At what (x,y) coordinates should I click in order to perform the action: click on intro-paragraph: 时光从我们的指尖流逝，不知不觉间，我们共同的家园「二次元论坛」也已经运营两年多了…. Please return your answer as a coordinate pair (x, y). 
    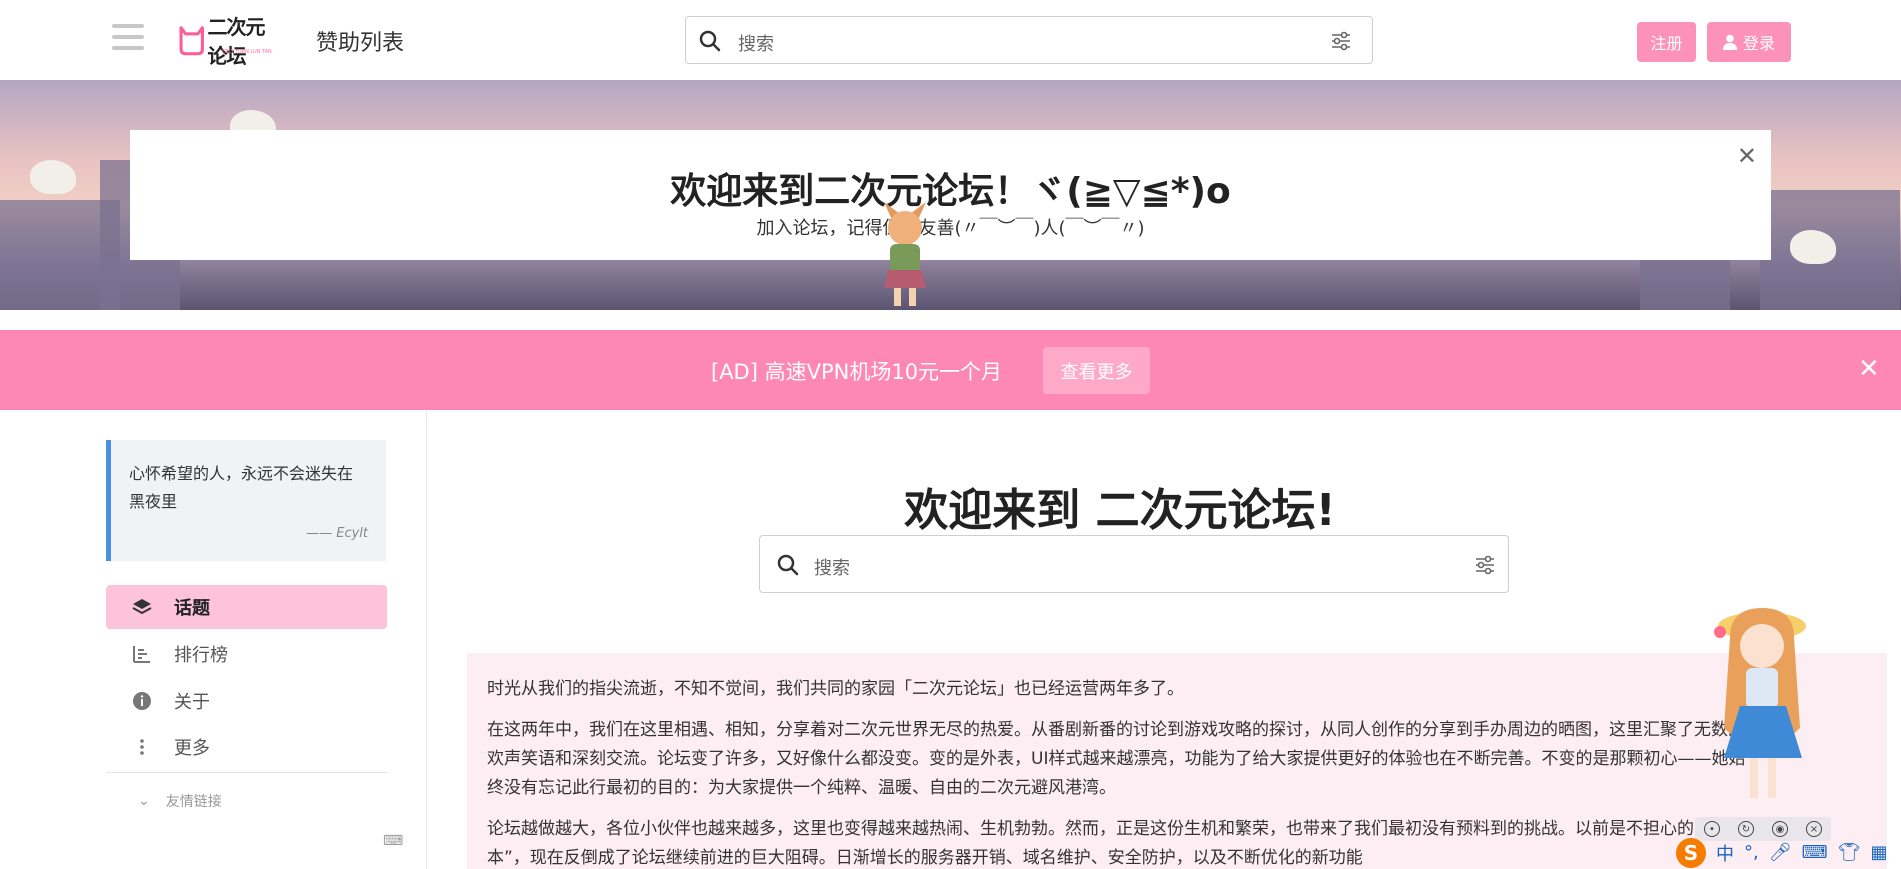
    Looking at the image, I should click on (835, 689).